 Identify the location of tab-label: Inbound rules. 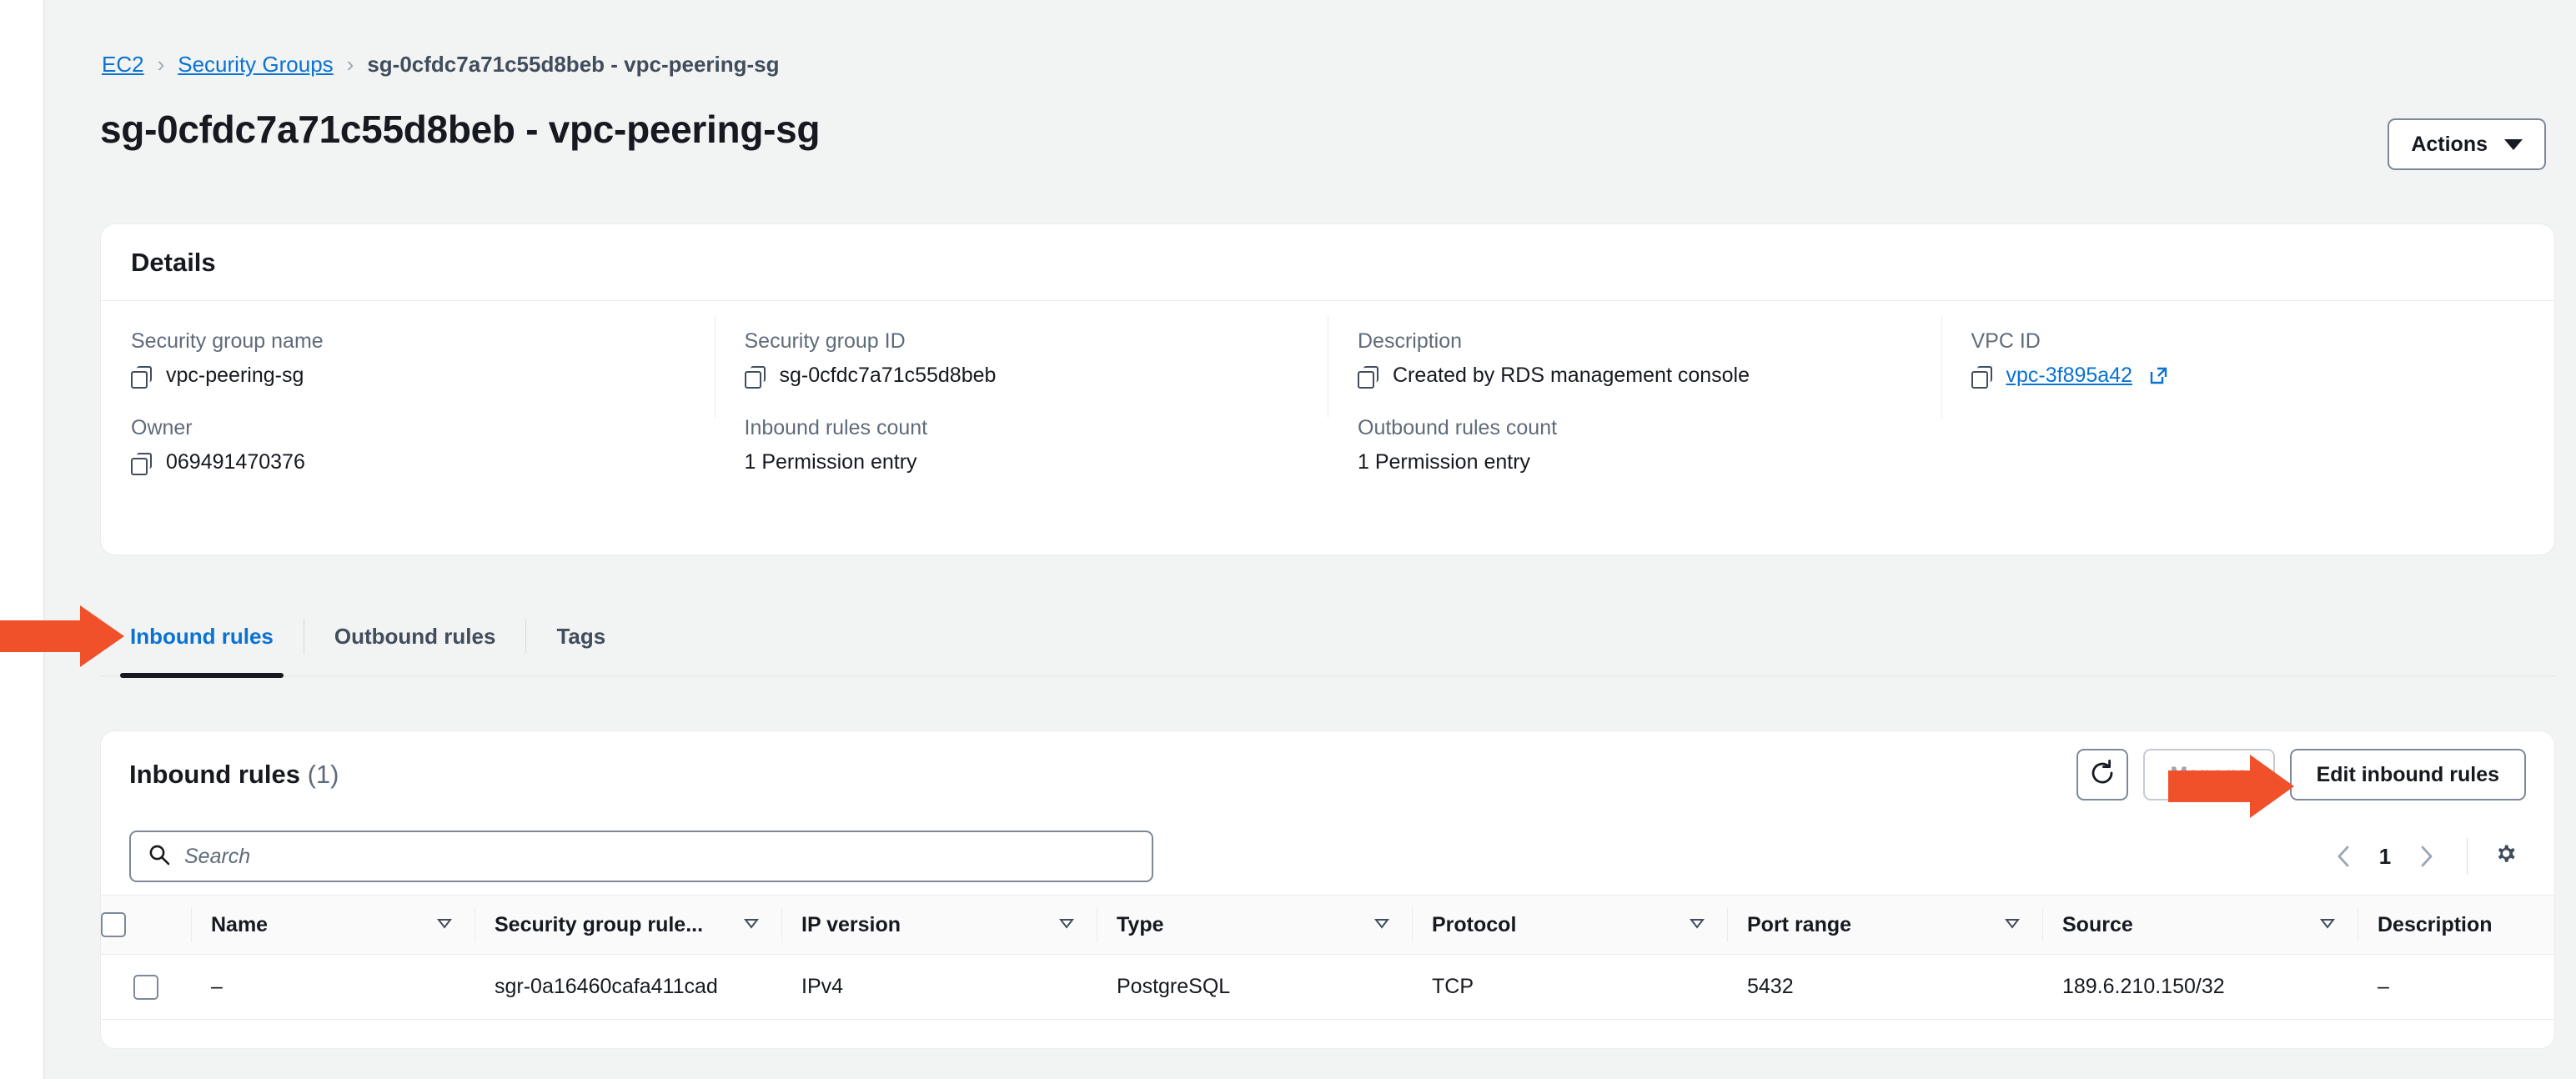
(202, 636).